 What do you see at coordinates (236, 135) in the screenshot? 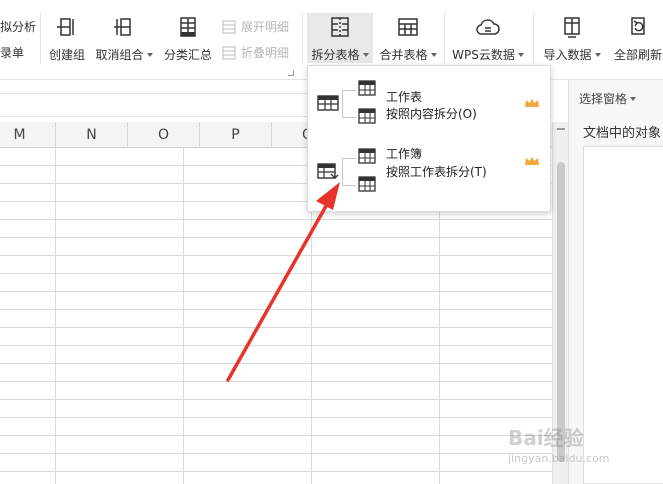
I see `column-header: P` at bounding box center [236, 135].